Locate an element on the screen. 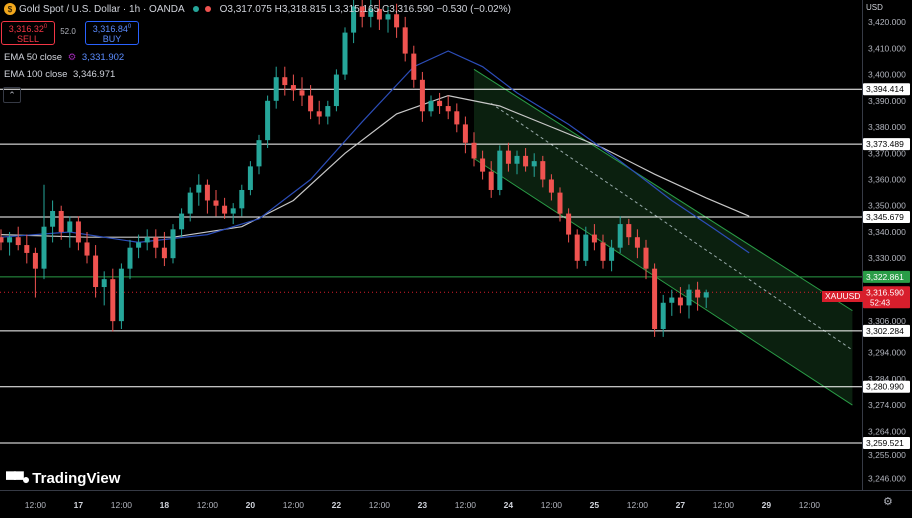 The image size is (912, 518). currency-label: USD is located at coordinates (874, 7).